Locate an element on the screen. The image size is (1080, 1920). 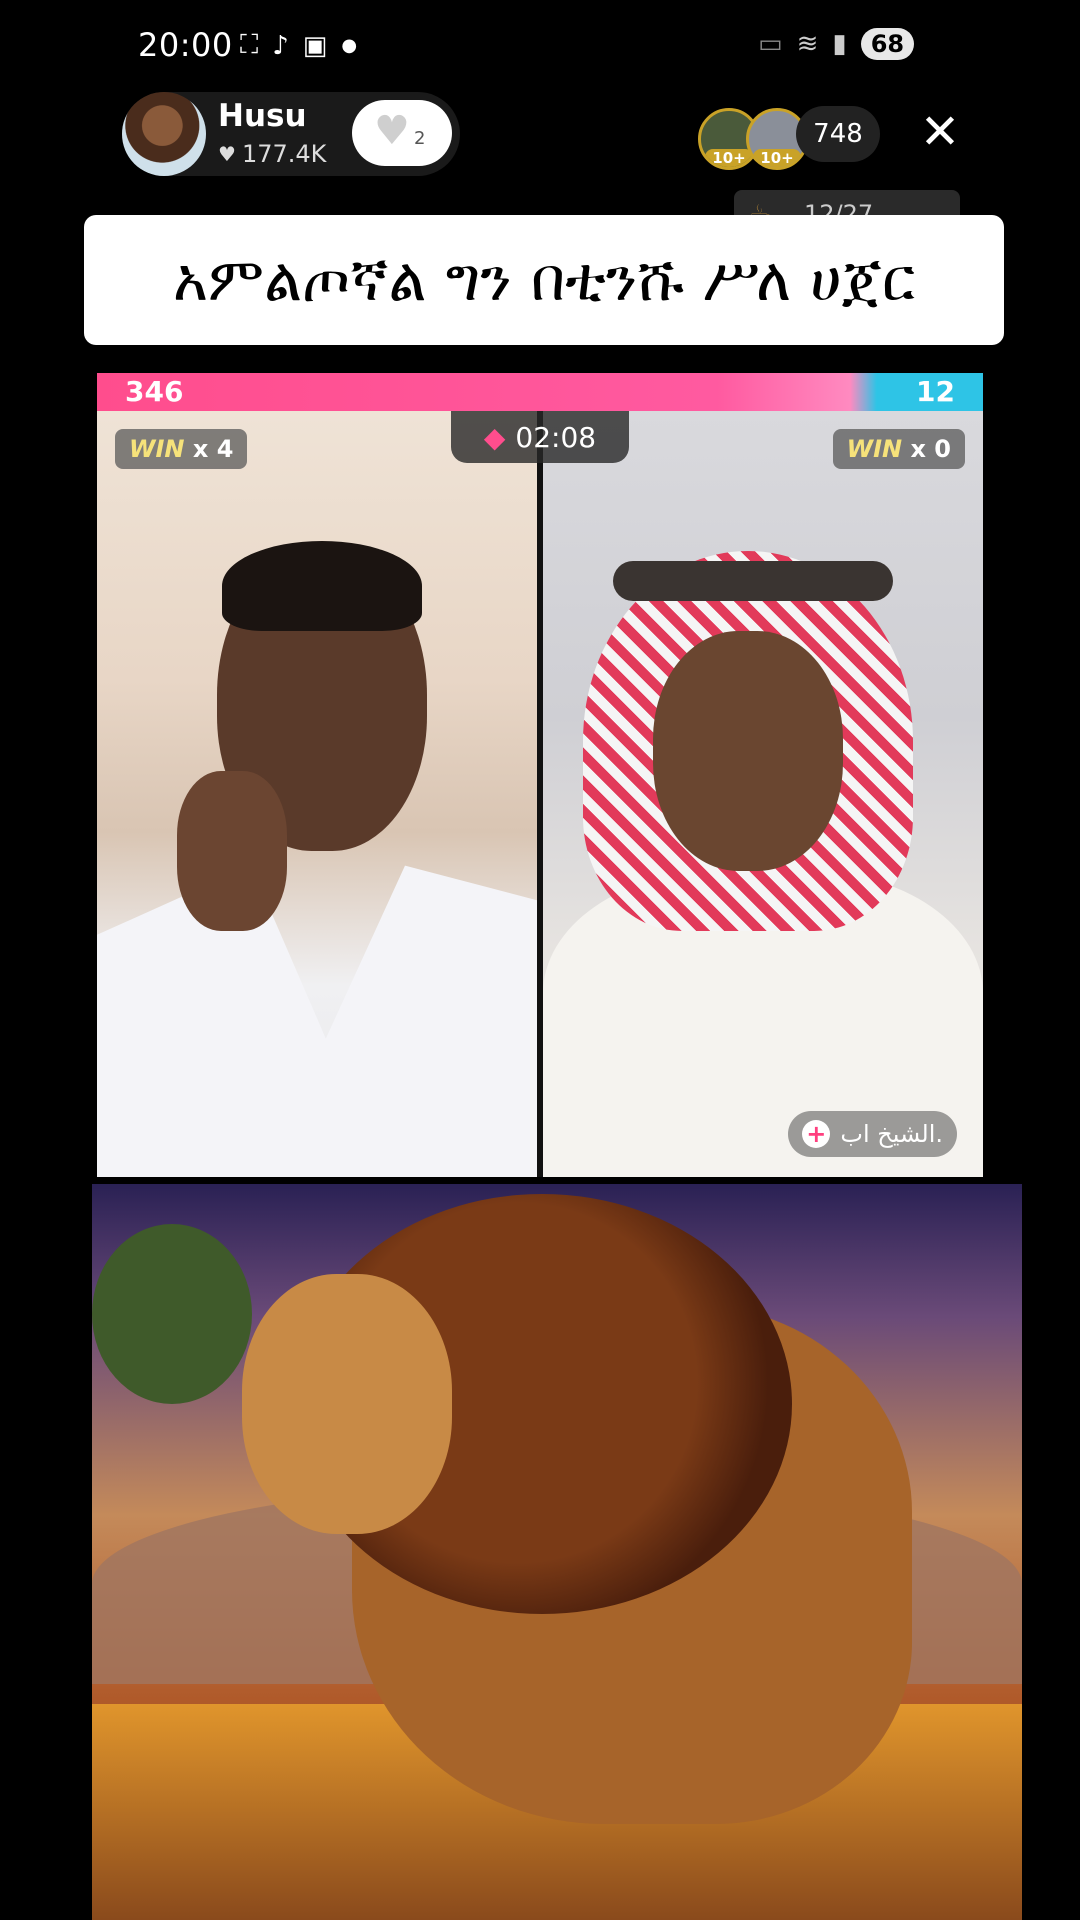
heart-icon: ♥ is located at coordinates (227, 154).